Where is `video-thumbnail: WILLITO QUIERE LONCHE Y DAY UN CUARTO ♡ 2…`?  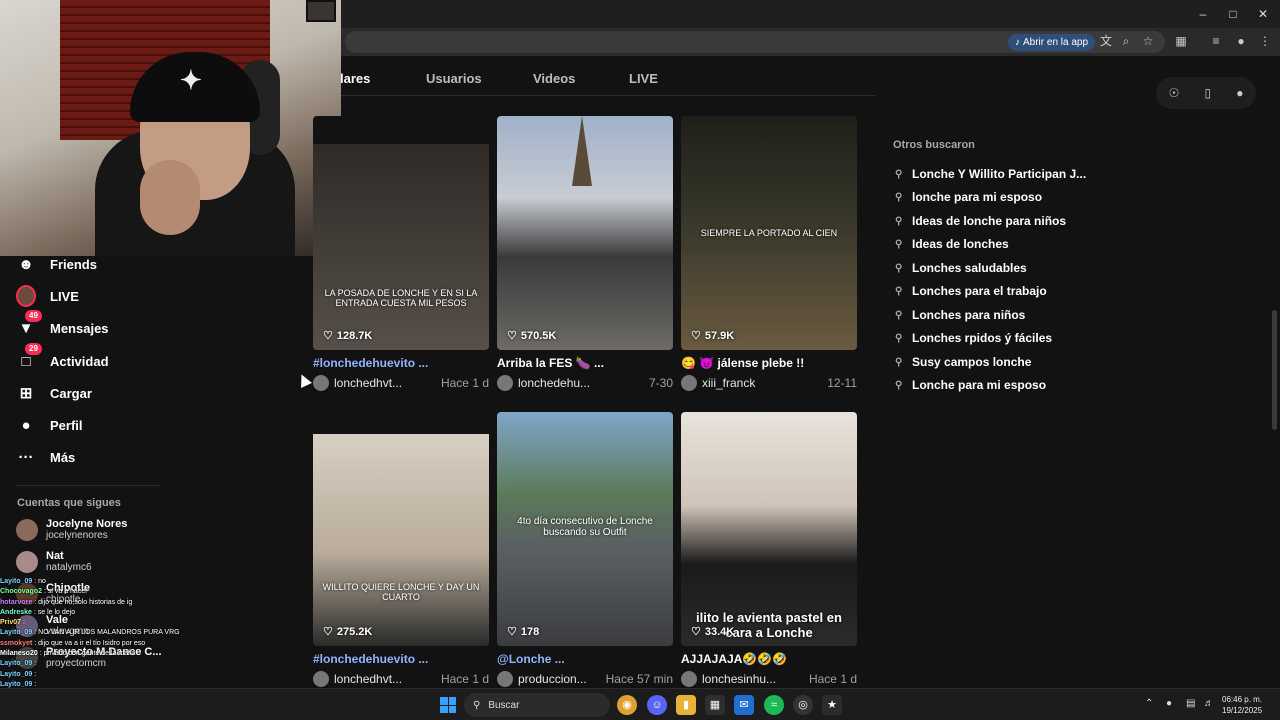 video-thumbnail: WILLITO QUIERE LONCHE Y DAY UN CUARTO ♡ 2… is located at coordinates (401, 529).